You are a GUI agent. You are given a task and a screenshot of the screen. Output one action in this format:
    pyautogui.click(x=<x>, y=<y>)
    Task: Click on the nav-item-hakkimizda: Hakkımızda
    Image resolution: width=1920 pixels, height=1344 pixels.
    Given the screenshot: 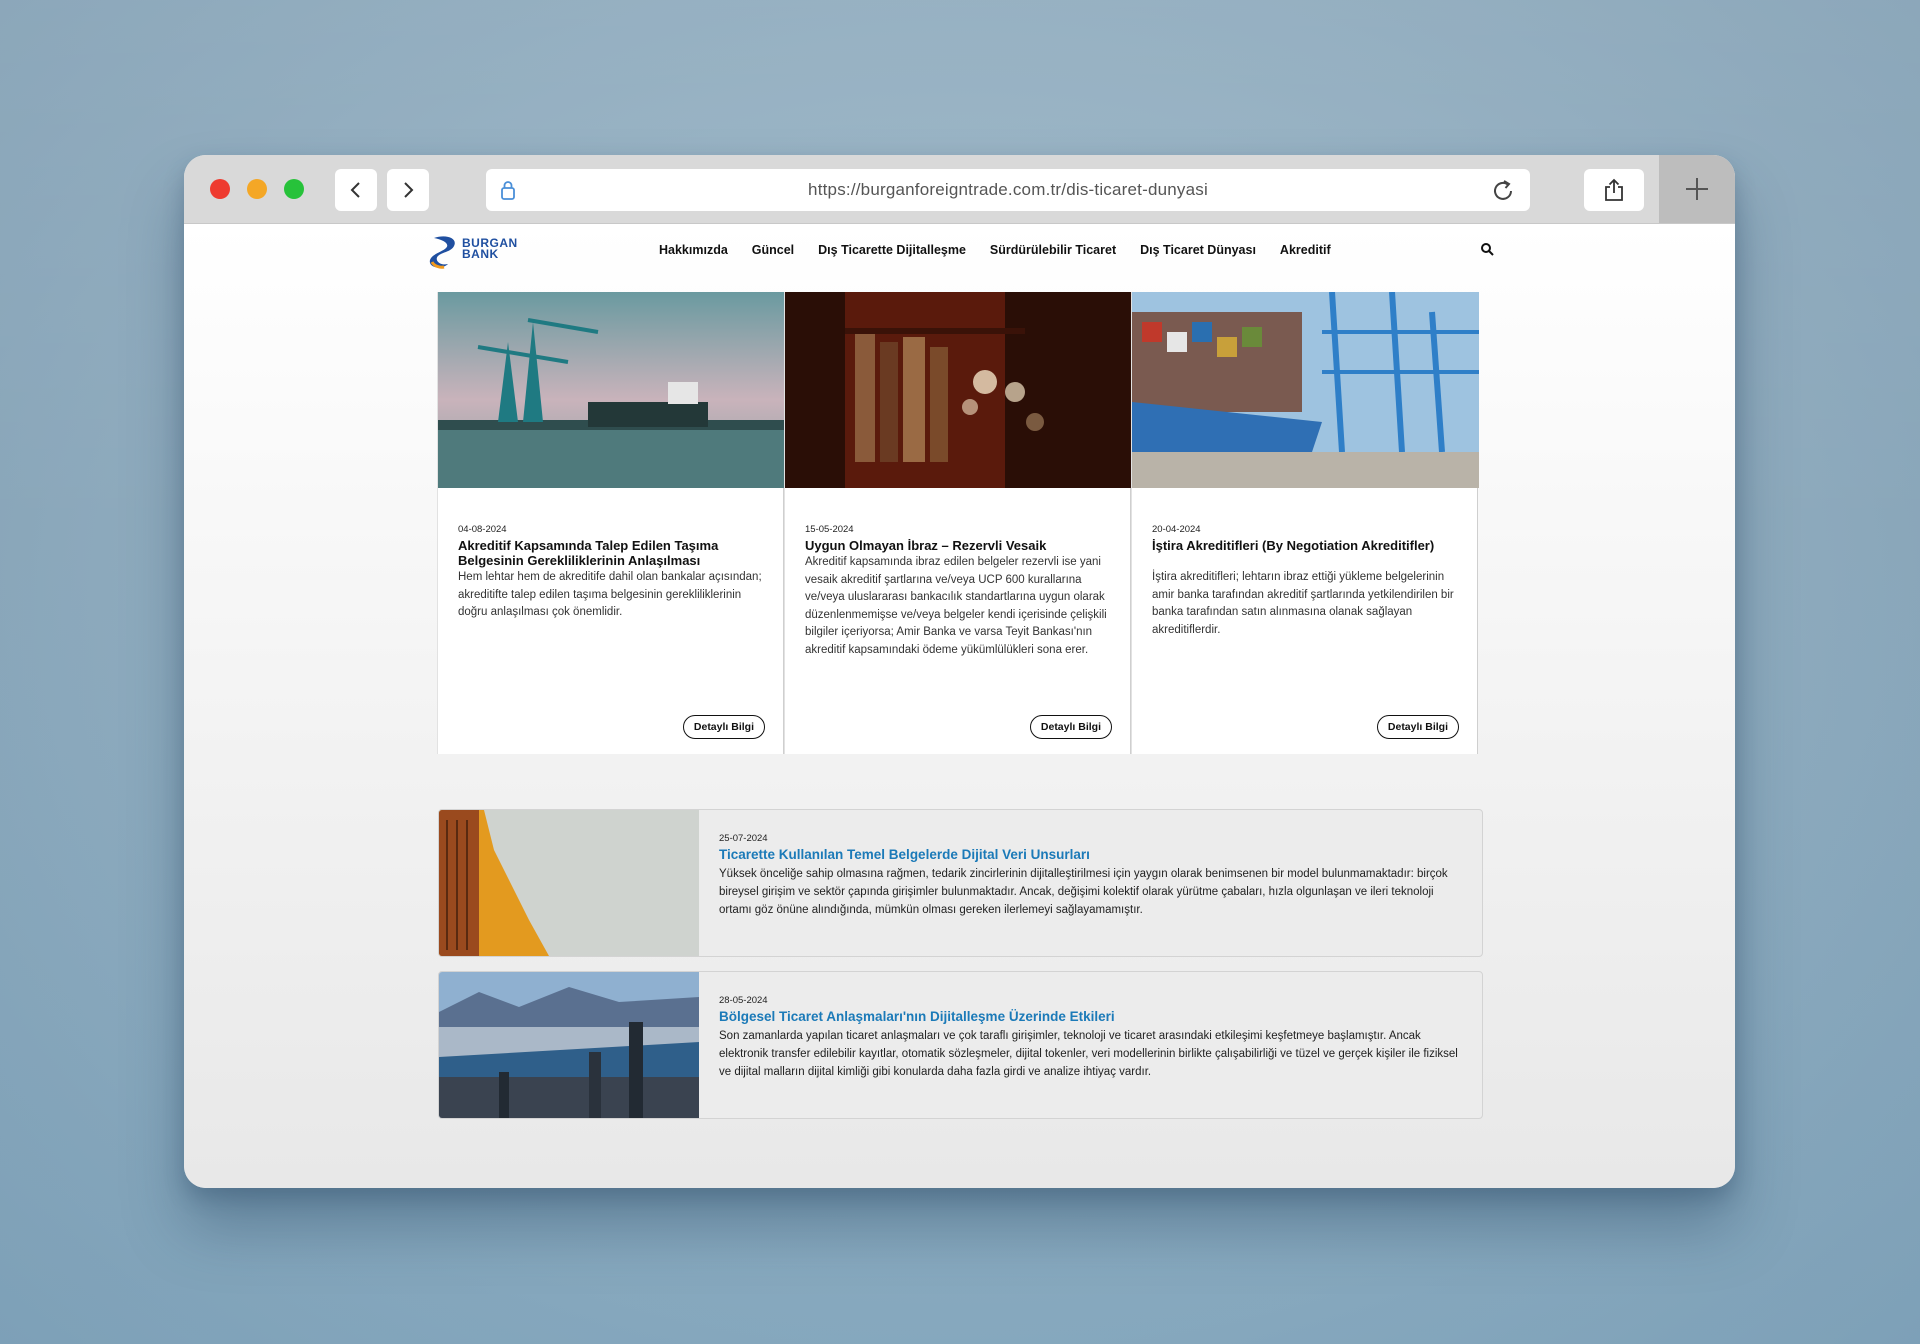 What is the action you would take?
    pyautogui.click(x=693, y=250)
    